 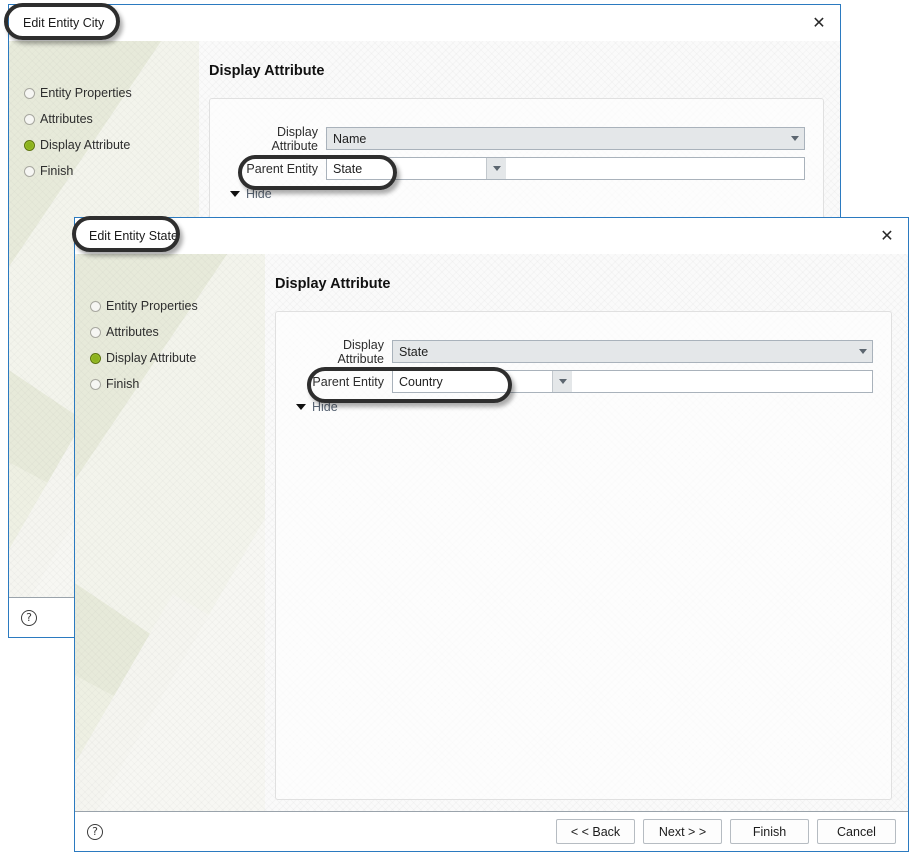 I want to click on hide-toggle-state: Hide, so click(x=317, y=407).